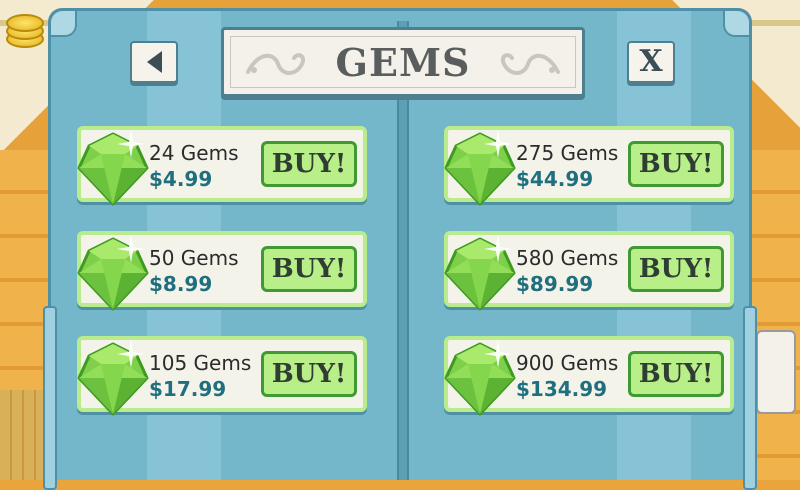  I want to click on back-button, so click(154, 62).